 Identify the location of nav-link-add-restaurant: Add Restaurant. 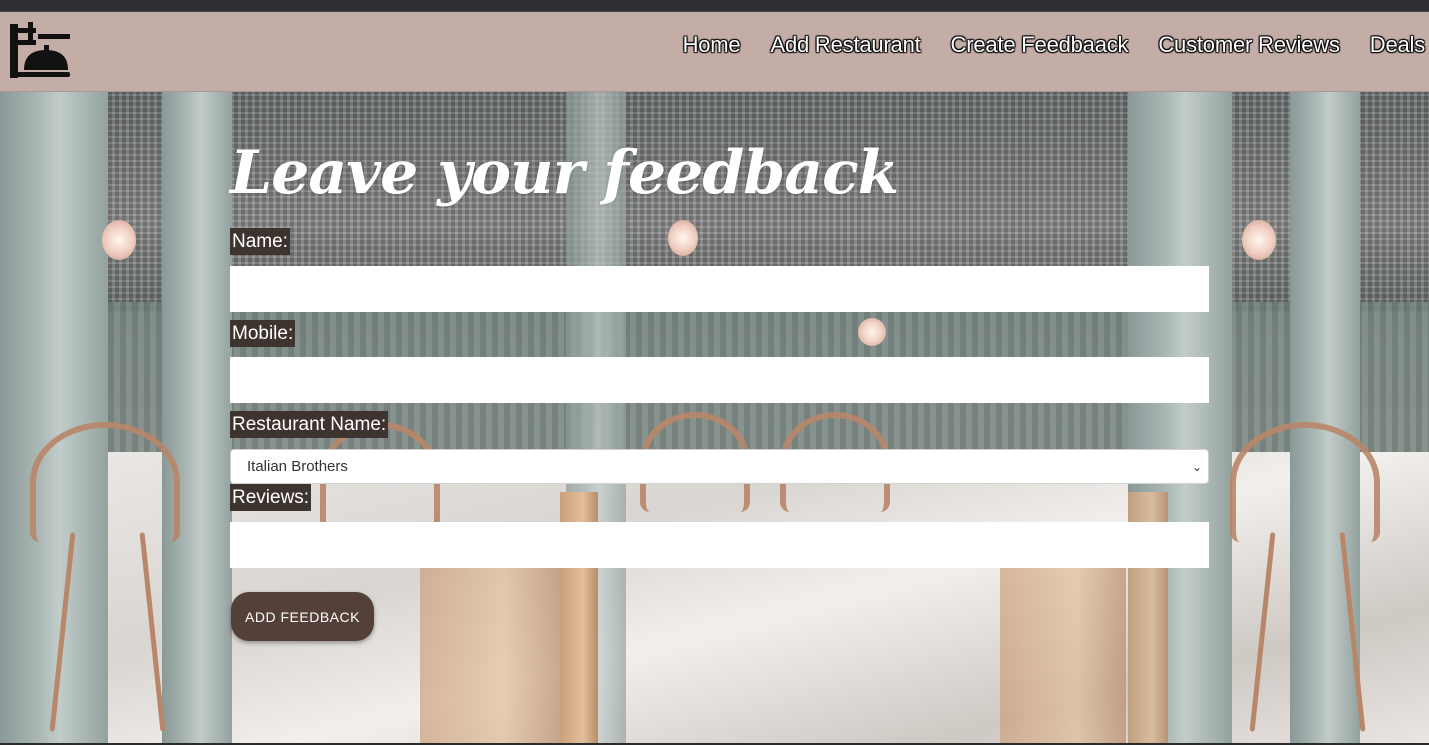
(845, 47).